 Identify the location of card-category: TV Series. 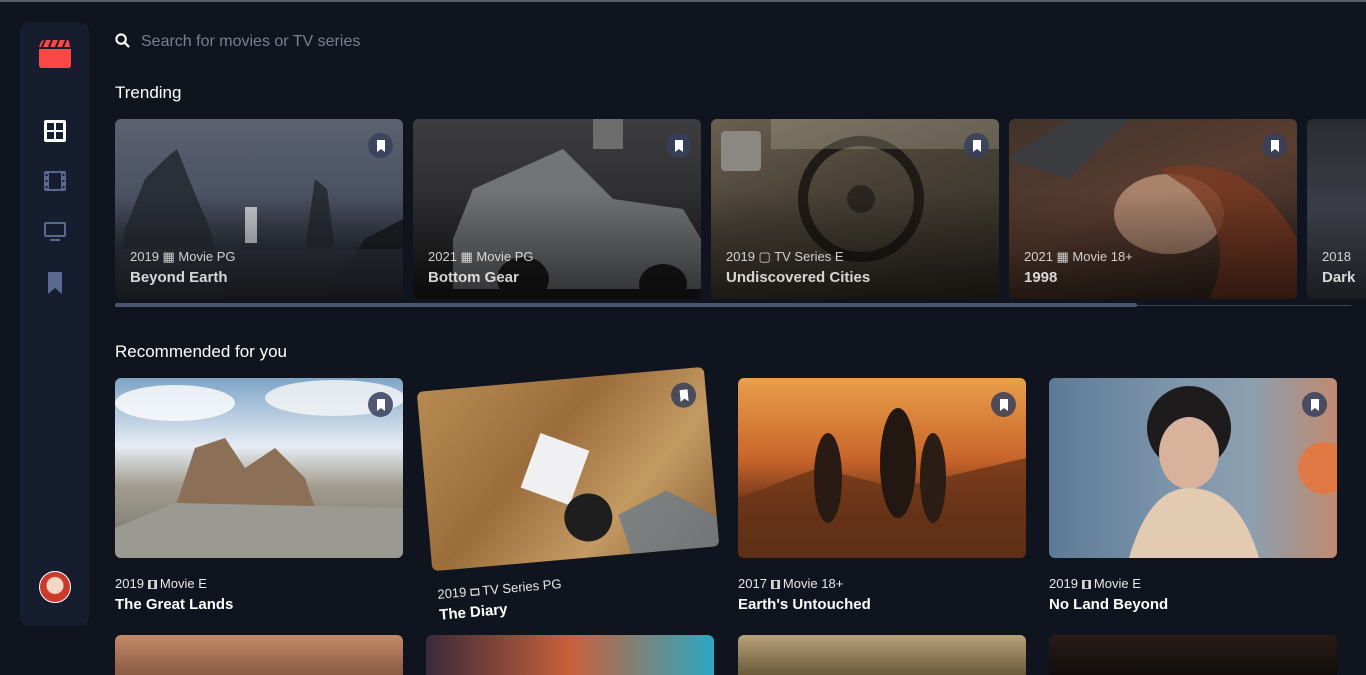
(510, 588).